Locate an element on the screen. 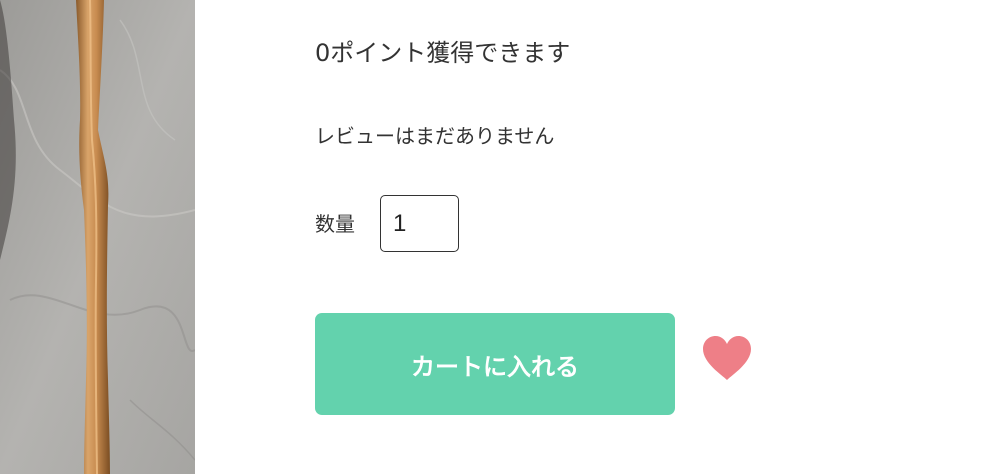 Image resolution: width=1002 pixels, height=474 pixels. quantity-input is located at coordinates (419, 223).